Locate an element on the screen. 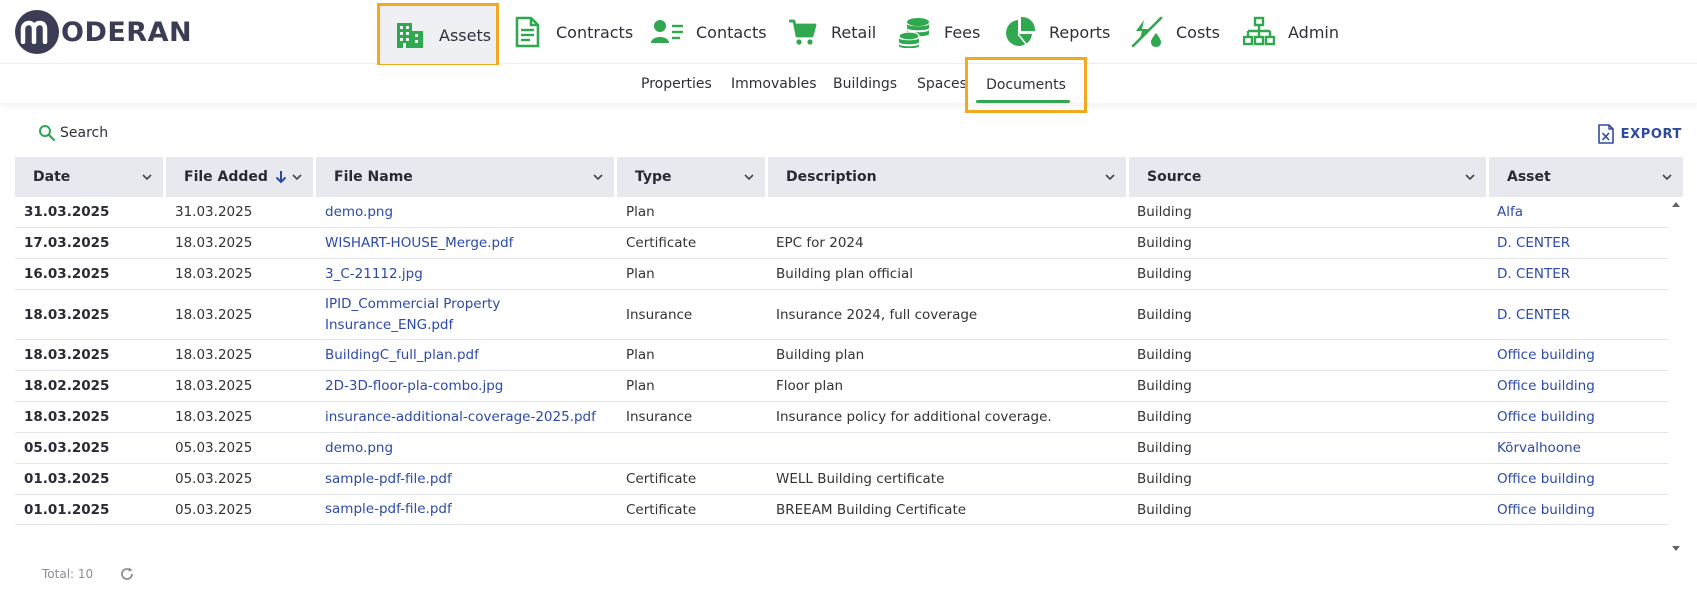 The image size is (1697, 597). nav-costs: Costs is located at coordinates (1175, 32).